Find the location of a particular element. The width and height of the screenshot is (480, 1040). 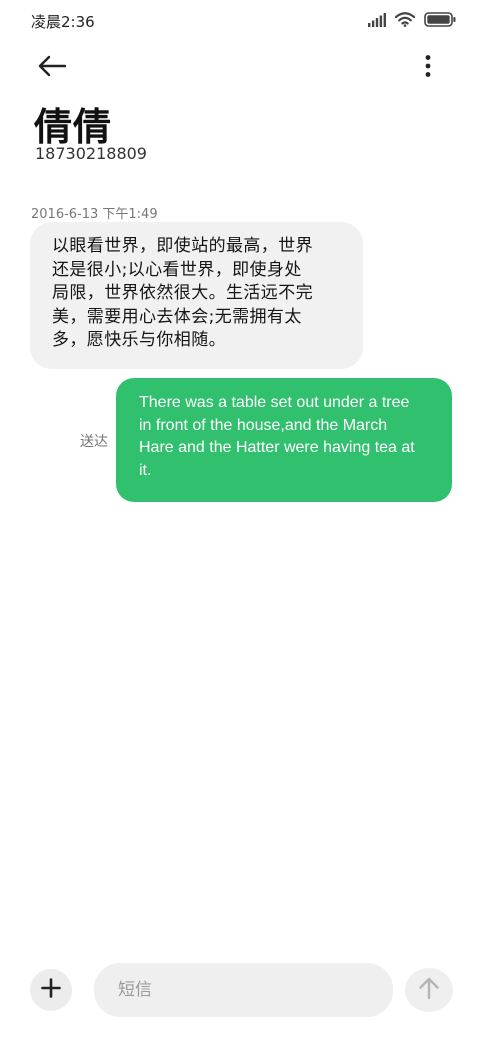

back-button is located at coordinates (52, 68).